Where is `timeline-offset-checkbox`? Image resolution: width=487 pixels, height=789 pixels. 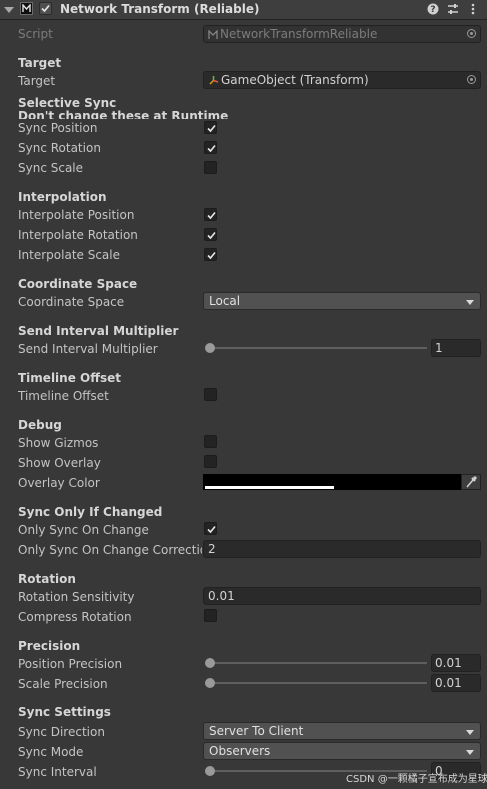
timeline-offset-checkbox is located at coordinates (210, 394).